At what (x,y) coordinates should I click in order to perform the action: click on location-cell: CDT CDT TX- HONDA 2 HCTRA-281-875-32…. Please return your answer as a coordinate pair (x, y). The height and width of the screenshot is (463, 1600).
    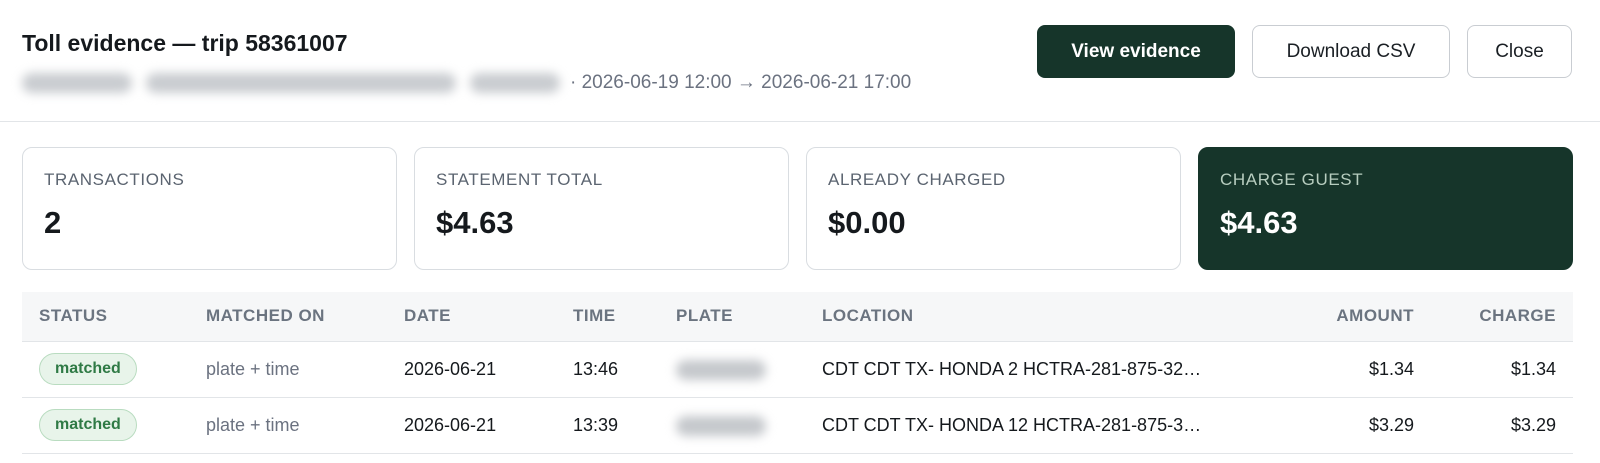
    Looking at the image, I should click on (1012, 368).